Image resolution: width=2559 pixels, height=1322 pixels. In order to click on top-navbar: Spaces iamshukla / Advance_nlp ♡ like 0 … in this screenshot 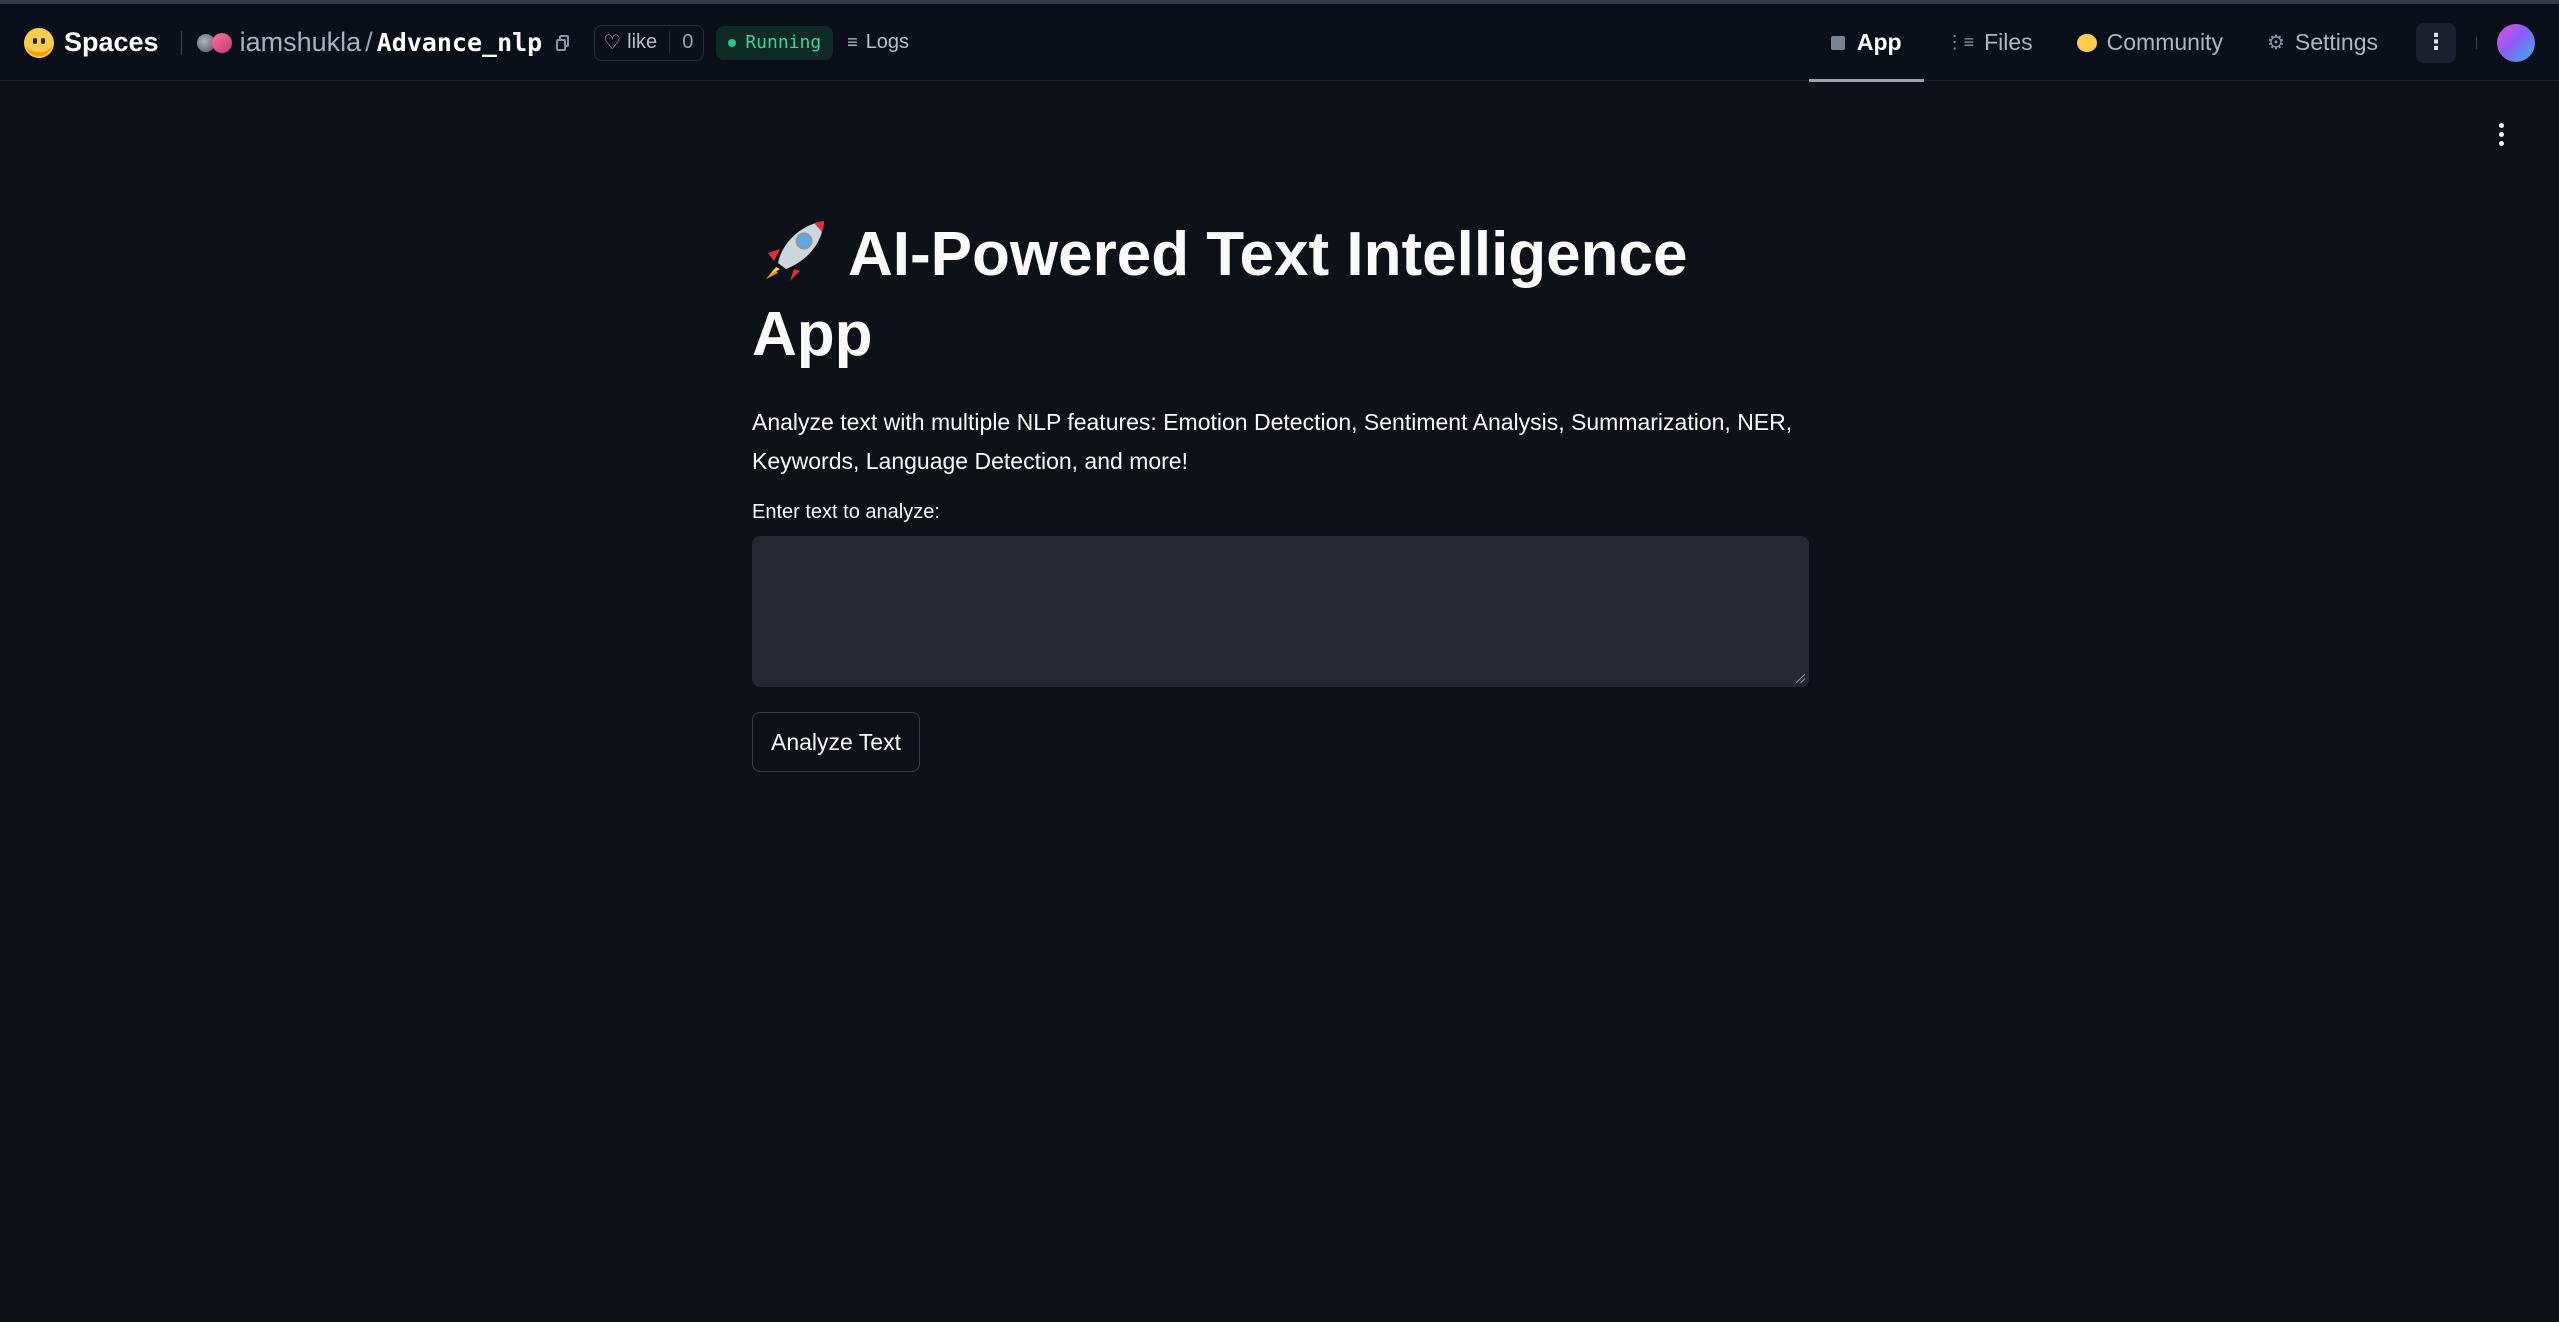, I will do `click(1279, 43)`.